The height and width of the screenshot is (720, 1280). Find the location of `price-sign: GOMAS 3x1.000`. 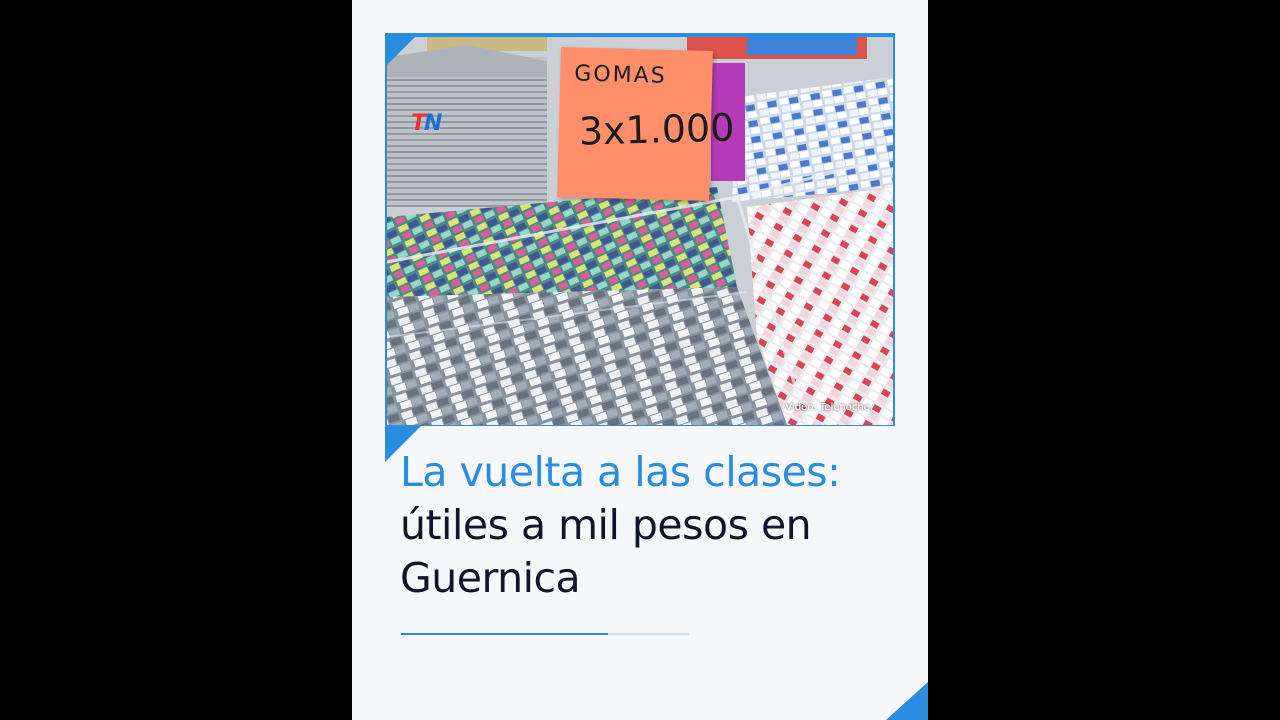

price-sign: GOMAS 3x1.000 is located at coordinates (646, 124).